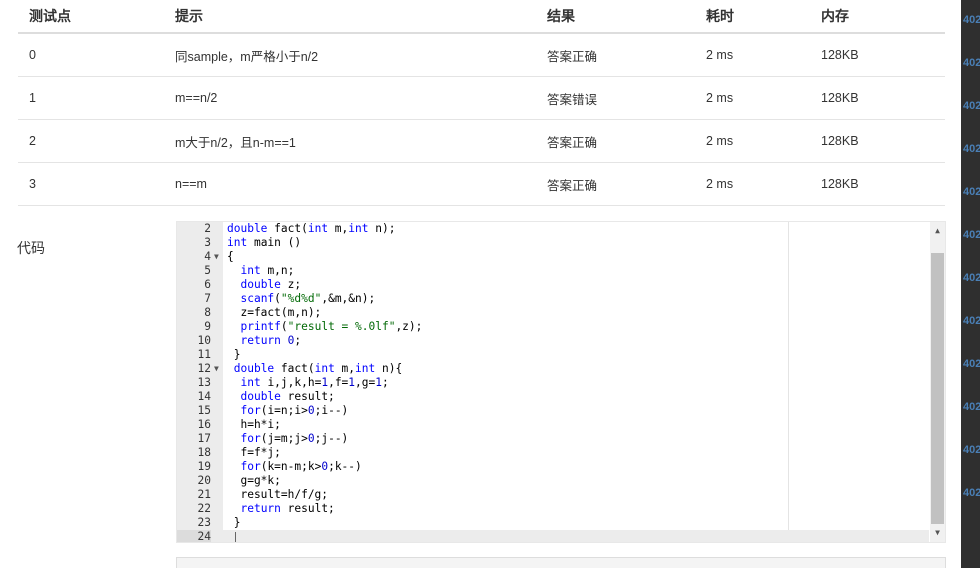 This screenshot has width=980, height=568. Describe the element at coordinates (883, 17) in the screenshot. I see `header-memory: 内存` at that location.